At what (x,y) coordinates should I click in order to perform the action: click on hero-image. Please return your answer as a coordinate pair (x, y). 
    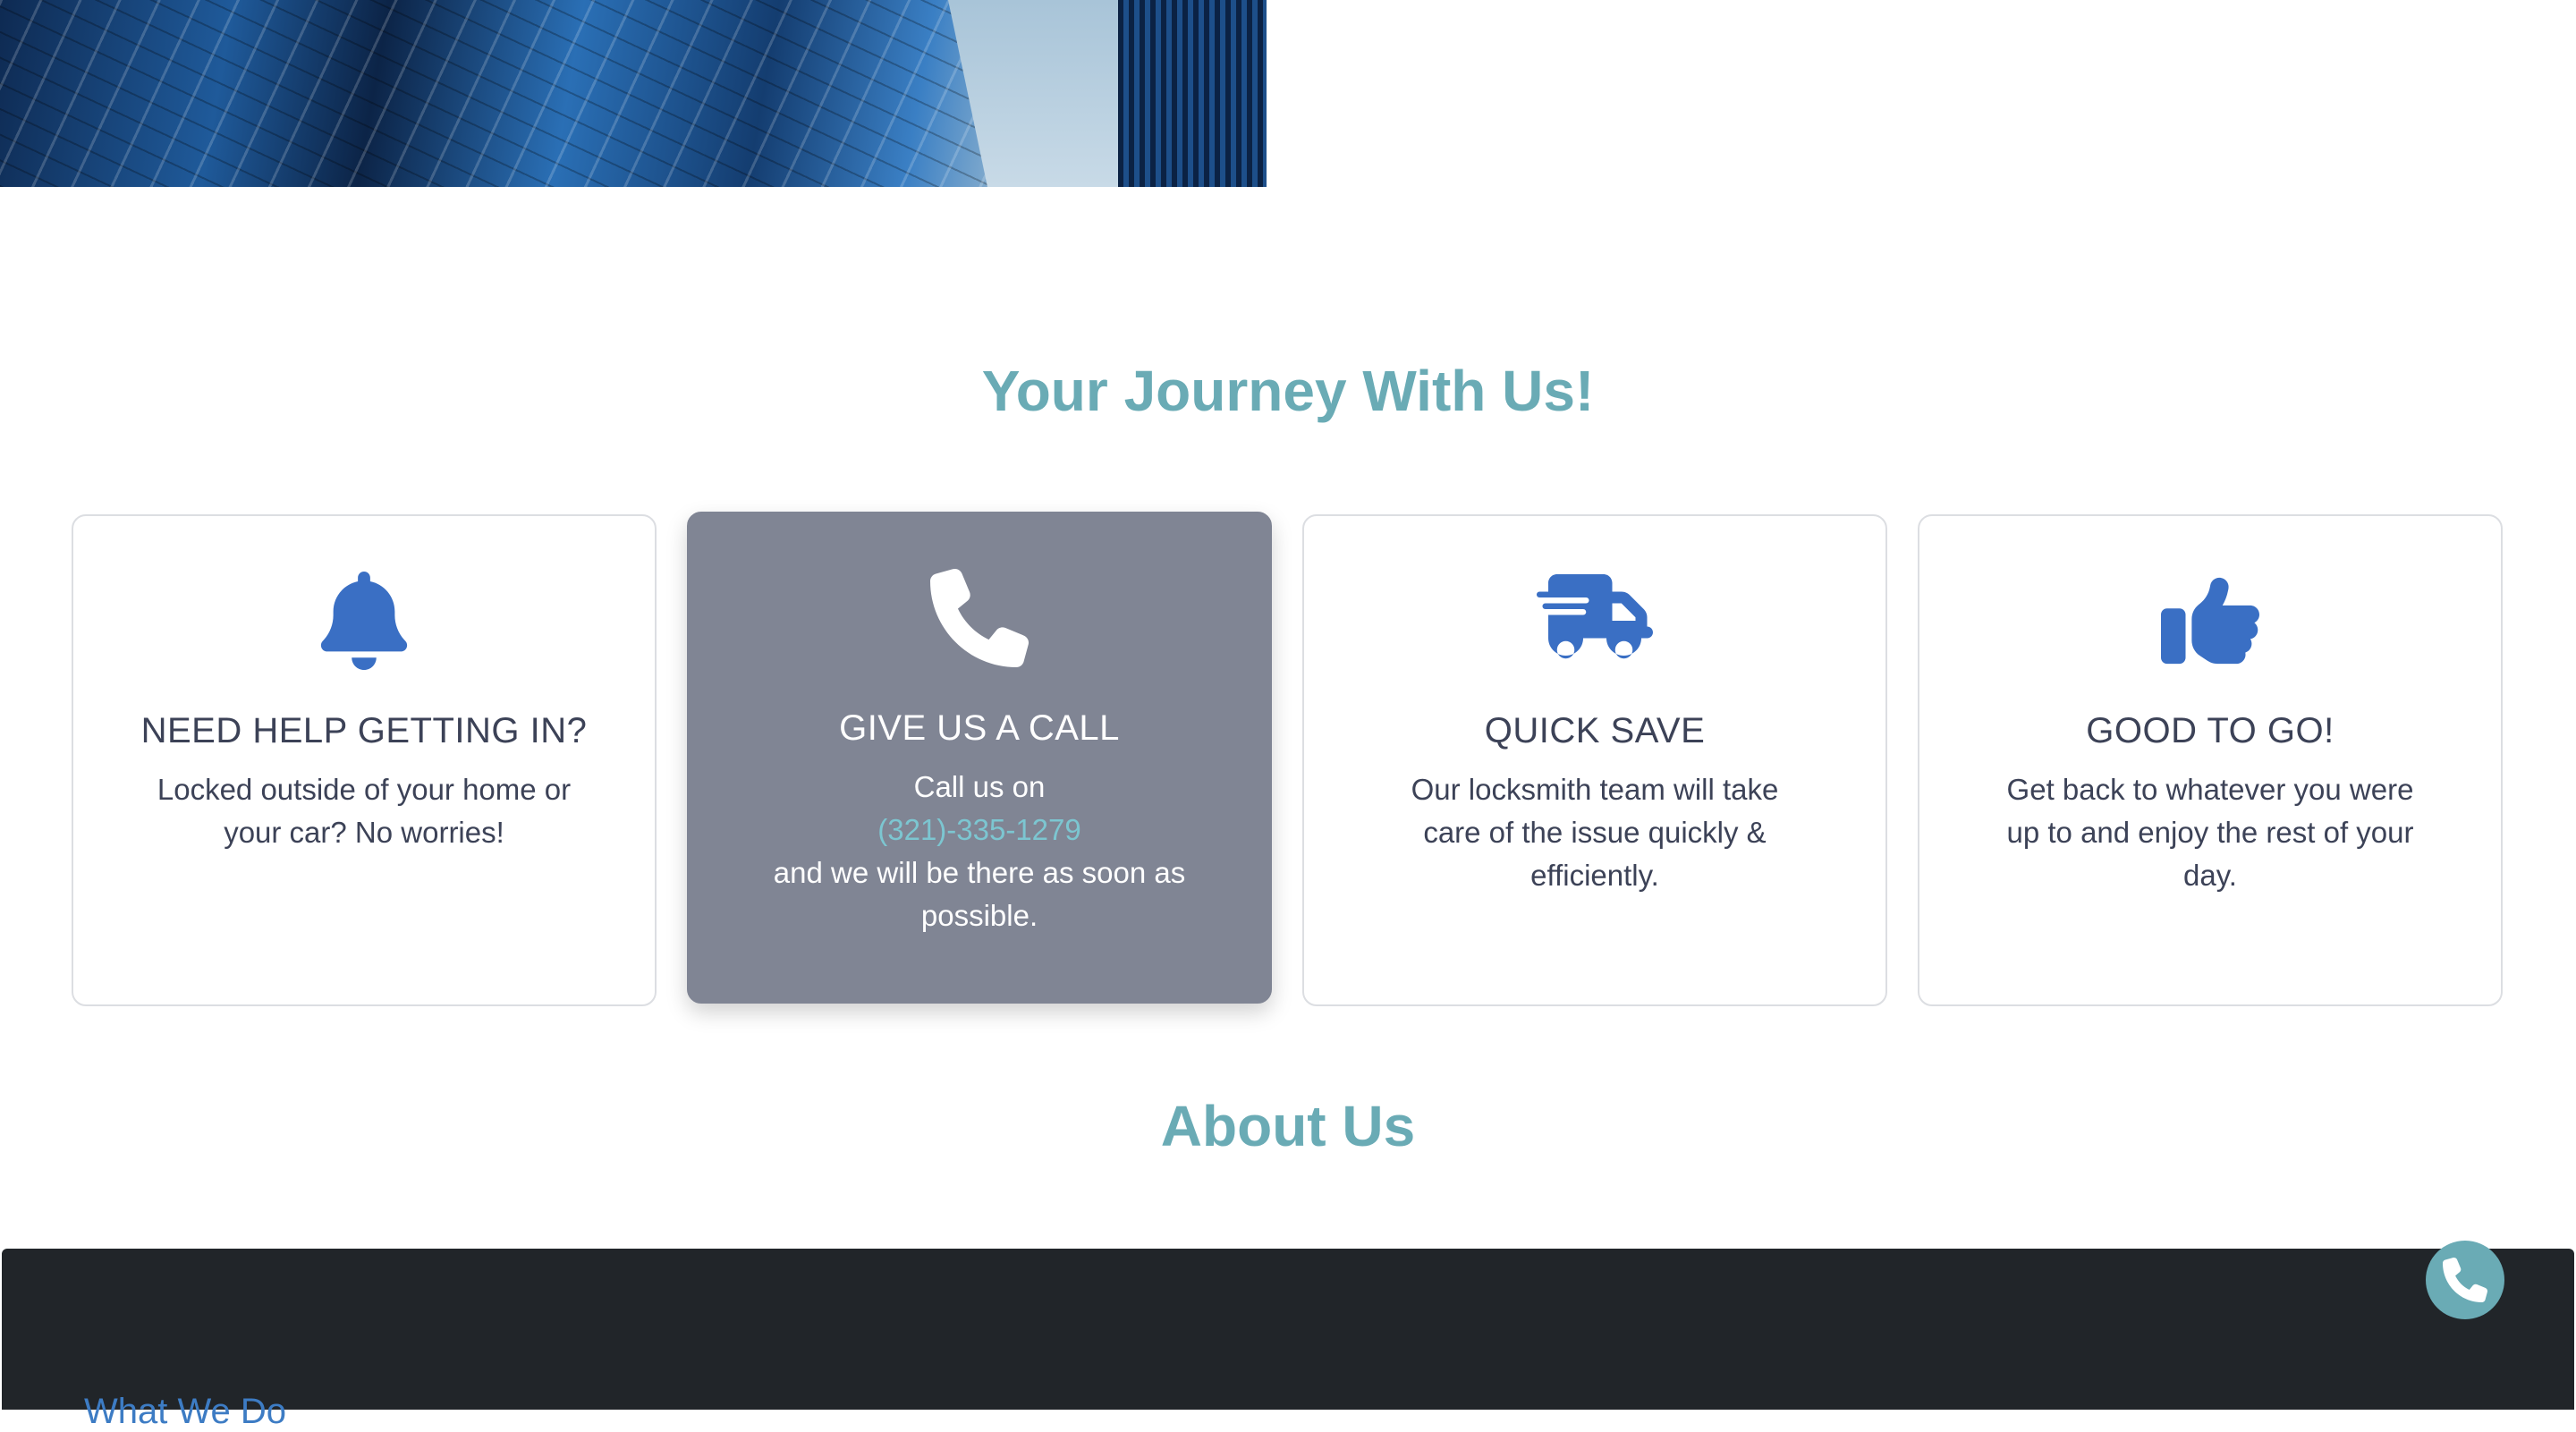
    Looking at the image, I should click on (633, 93).